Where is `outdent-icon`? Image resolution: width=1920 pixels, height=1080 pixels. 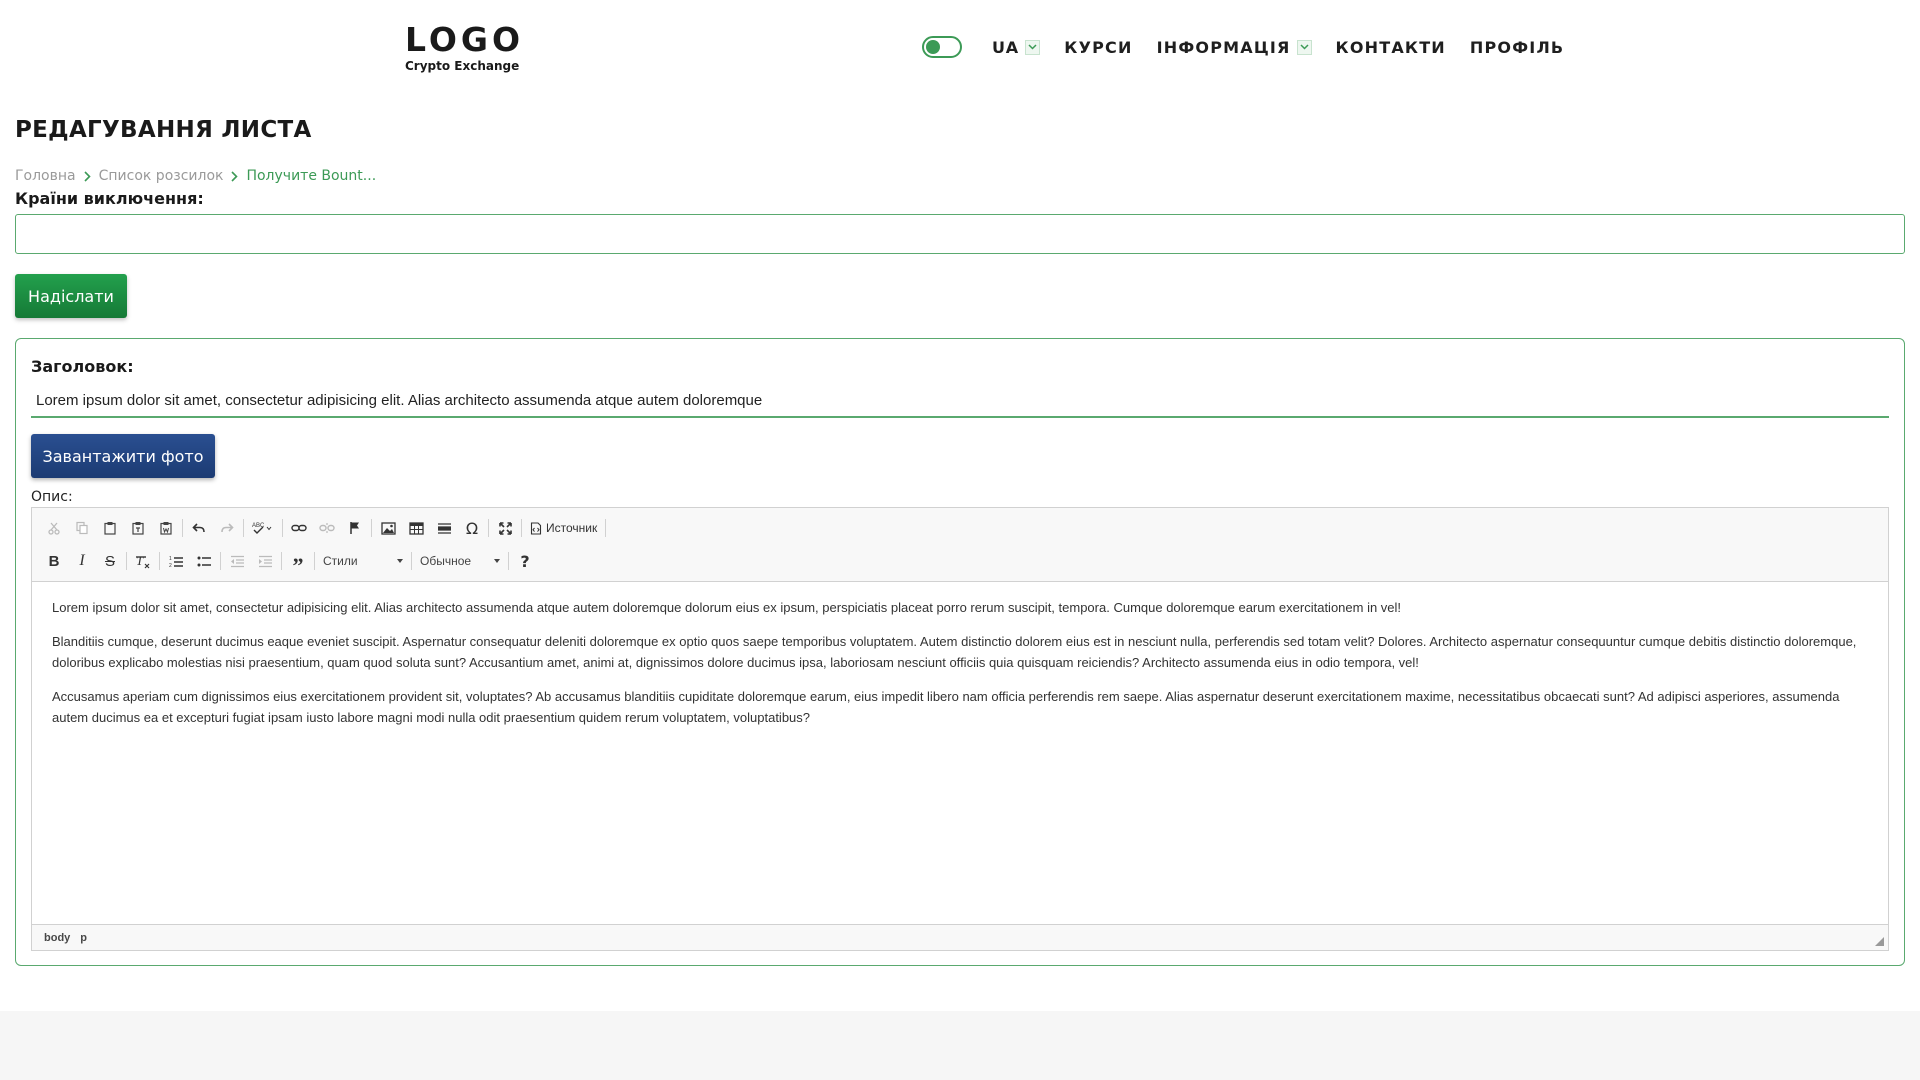
outdent-icon is located at coordinates (237, 561).